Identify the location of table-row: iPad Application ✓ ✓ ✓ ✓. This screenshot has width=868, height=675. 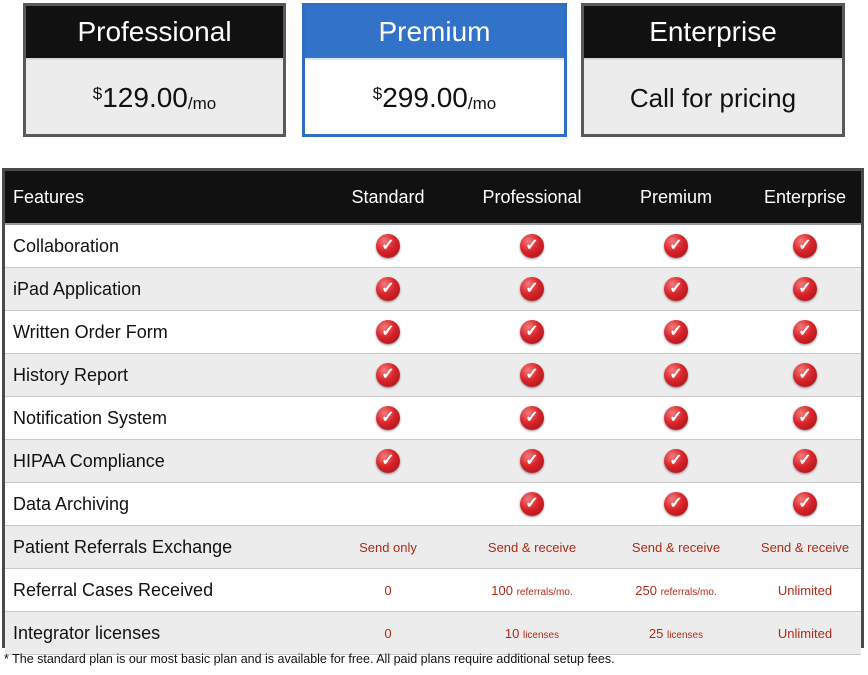
(433, 289).